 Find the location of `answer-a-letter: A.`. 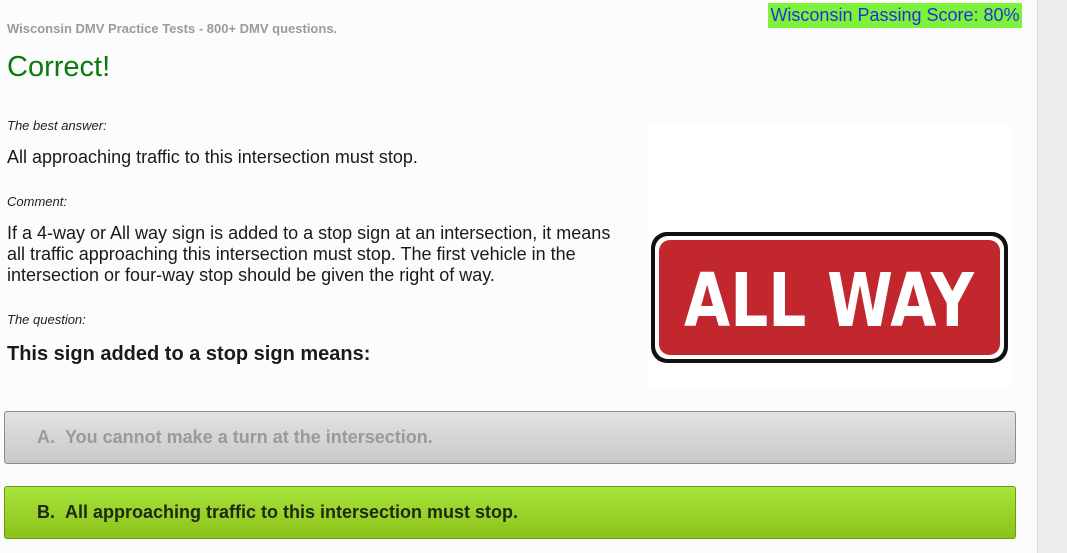

answer-a-letter: A. is located at coordinates (46, 437).